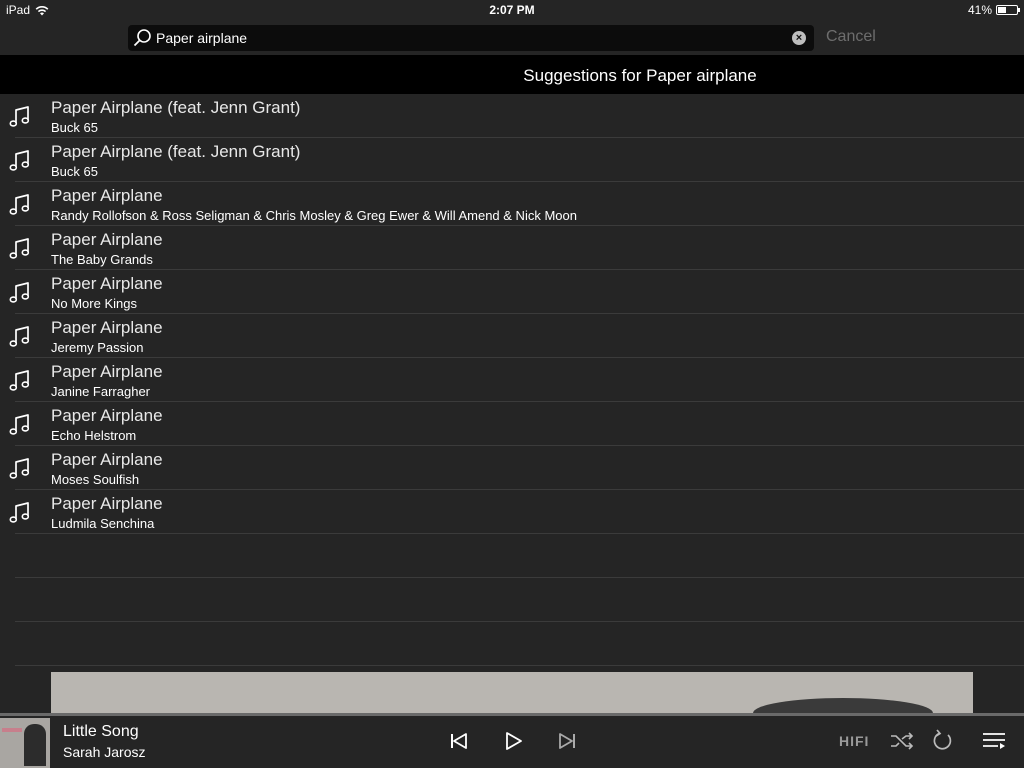  What do you see at coordinates (104, 752) in the screenshot?
I see `now-playing-artist: Sarah Jarosz` at bounding box center [104, 752].